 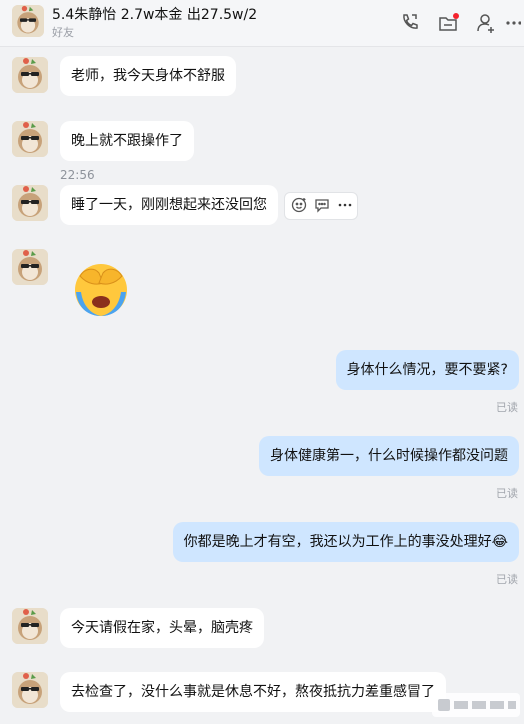 I want to click on folder-icon, so click(x=448, y=23).